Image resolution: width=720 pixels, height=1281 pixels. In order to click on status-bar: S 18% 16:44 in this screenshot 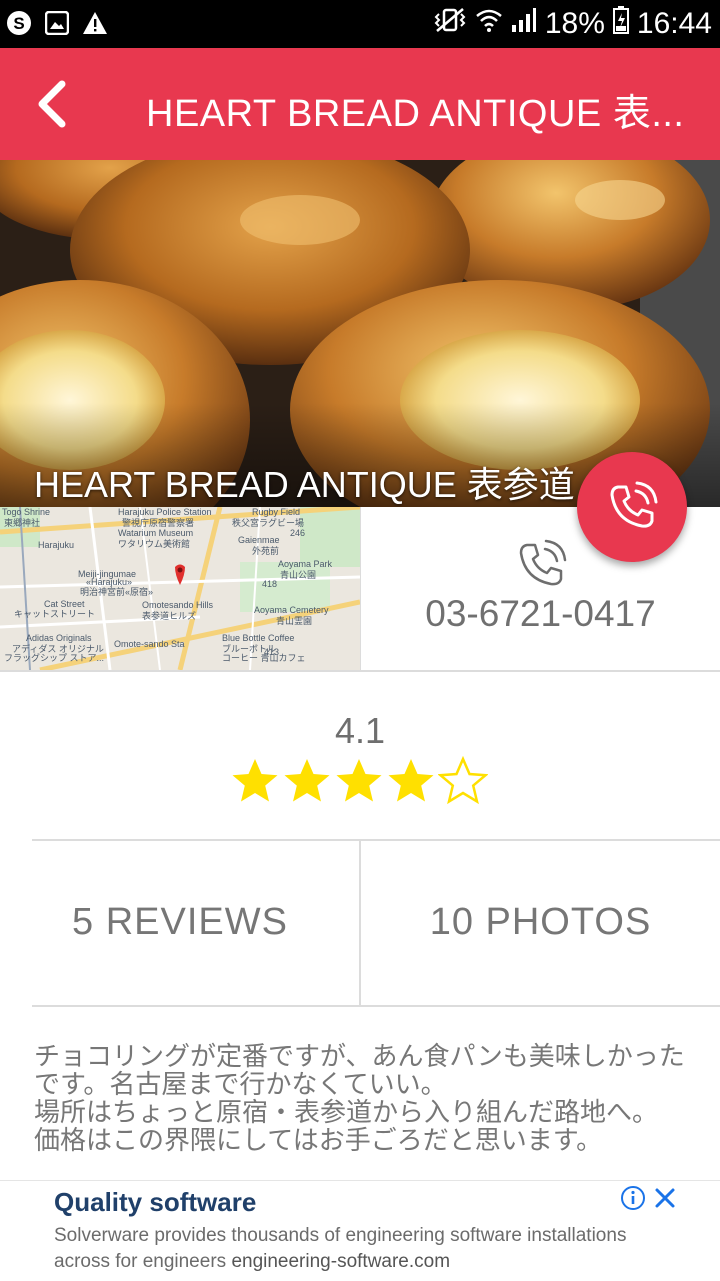, I will do `click(360, 24)`.